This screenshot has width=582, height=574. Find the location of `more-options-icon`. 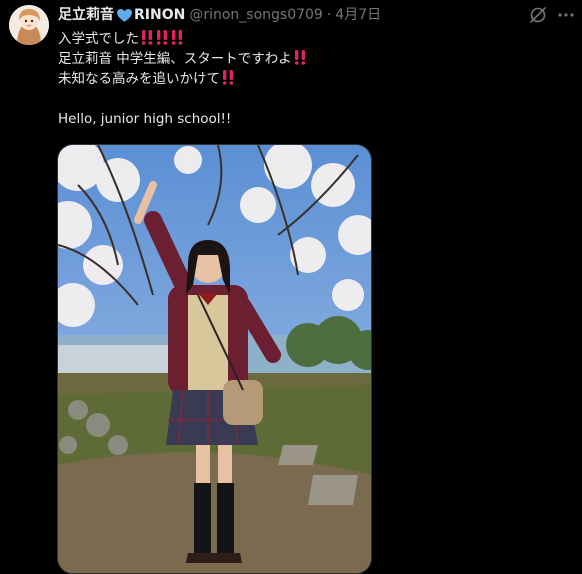

more-options-icon is located at coordinates (566, 15).